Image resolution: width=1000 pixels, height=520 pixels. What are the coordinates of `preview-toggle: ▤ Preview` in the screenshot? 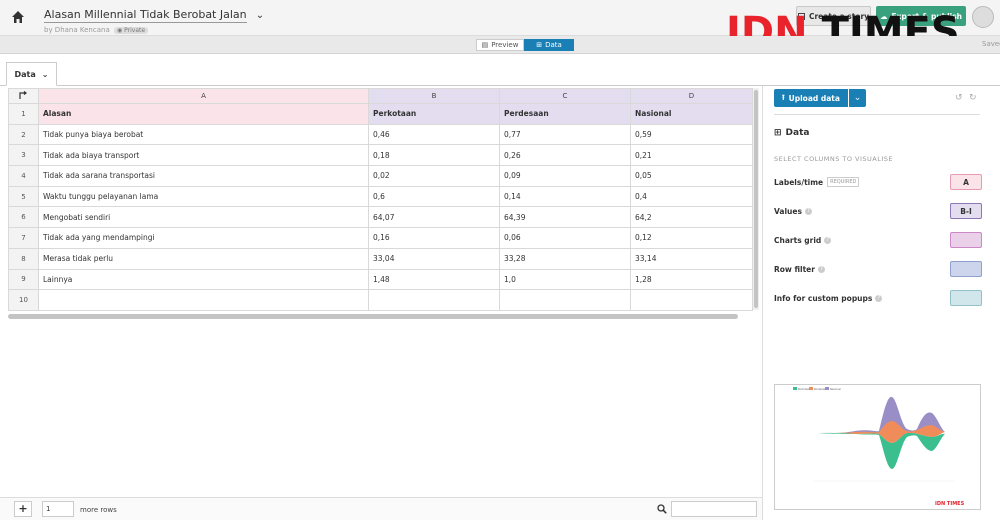 It's located at (500, 45).